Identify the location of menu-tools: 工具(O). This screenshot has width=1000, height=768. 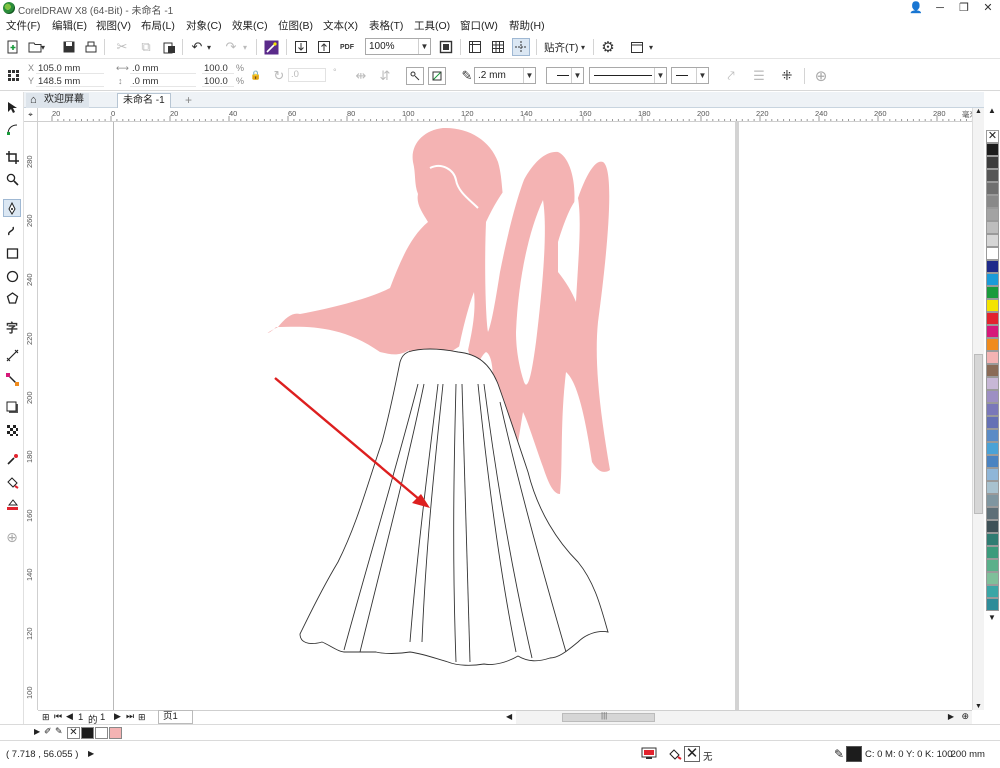
(432, 25).